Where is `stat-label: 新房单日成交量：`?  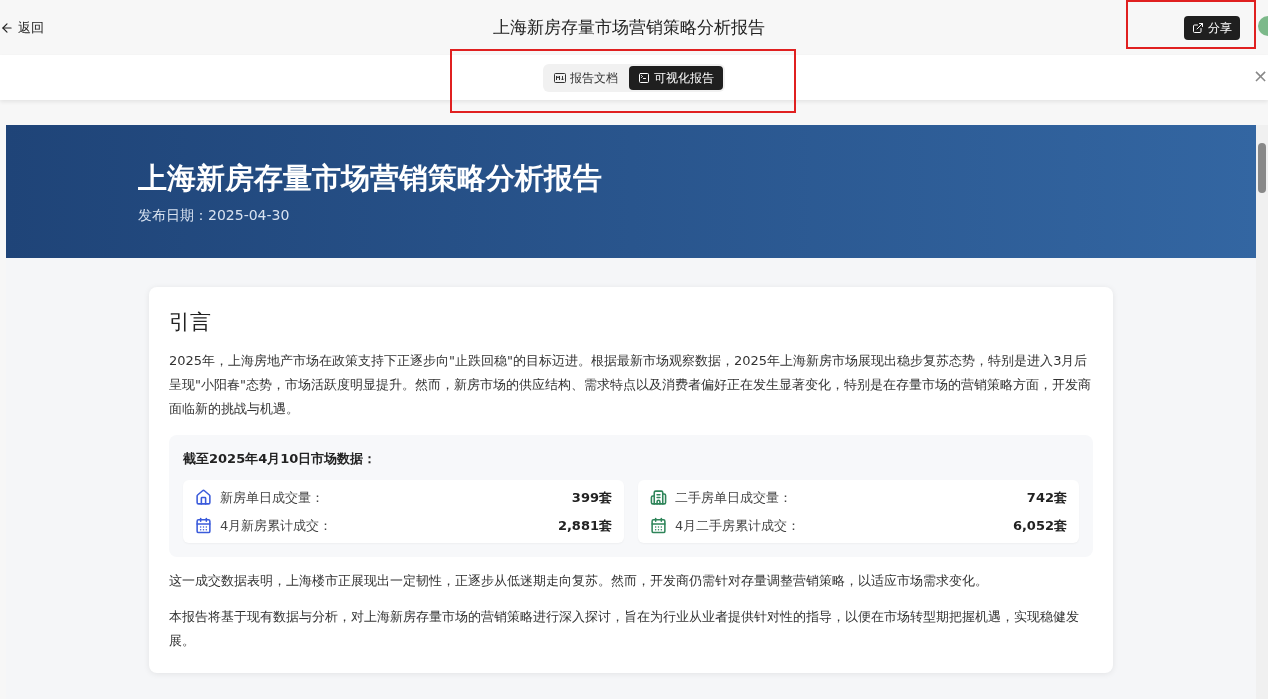
stat-label: 新房单日成交量： is located at coordinates (272, 498).